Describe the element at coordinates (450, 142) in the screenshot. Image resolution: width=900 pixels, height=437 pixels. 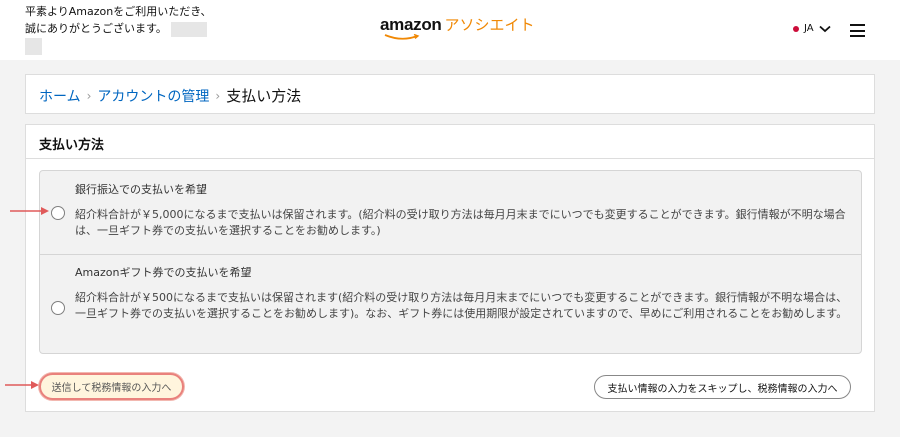
I see `card-header: 支払い方法` at that location.